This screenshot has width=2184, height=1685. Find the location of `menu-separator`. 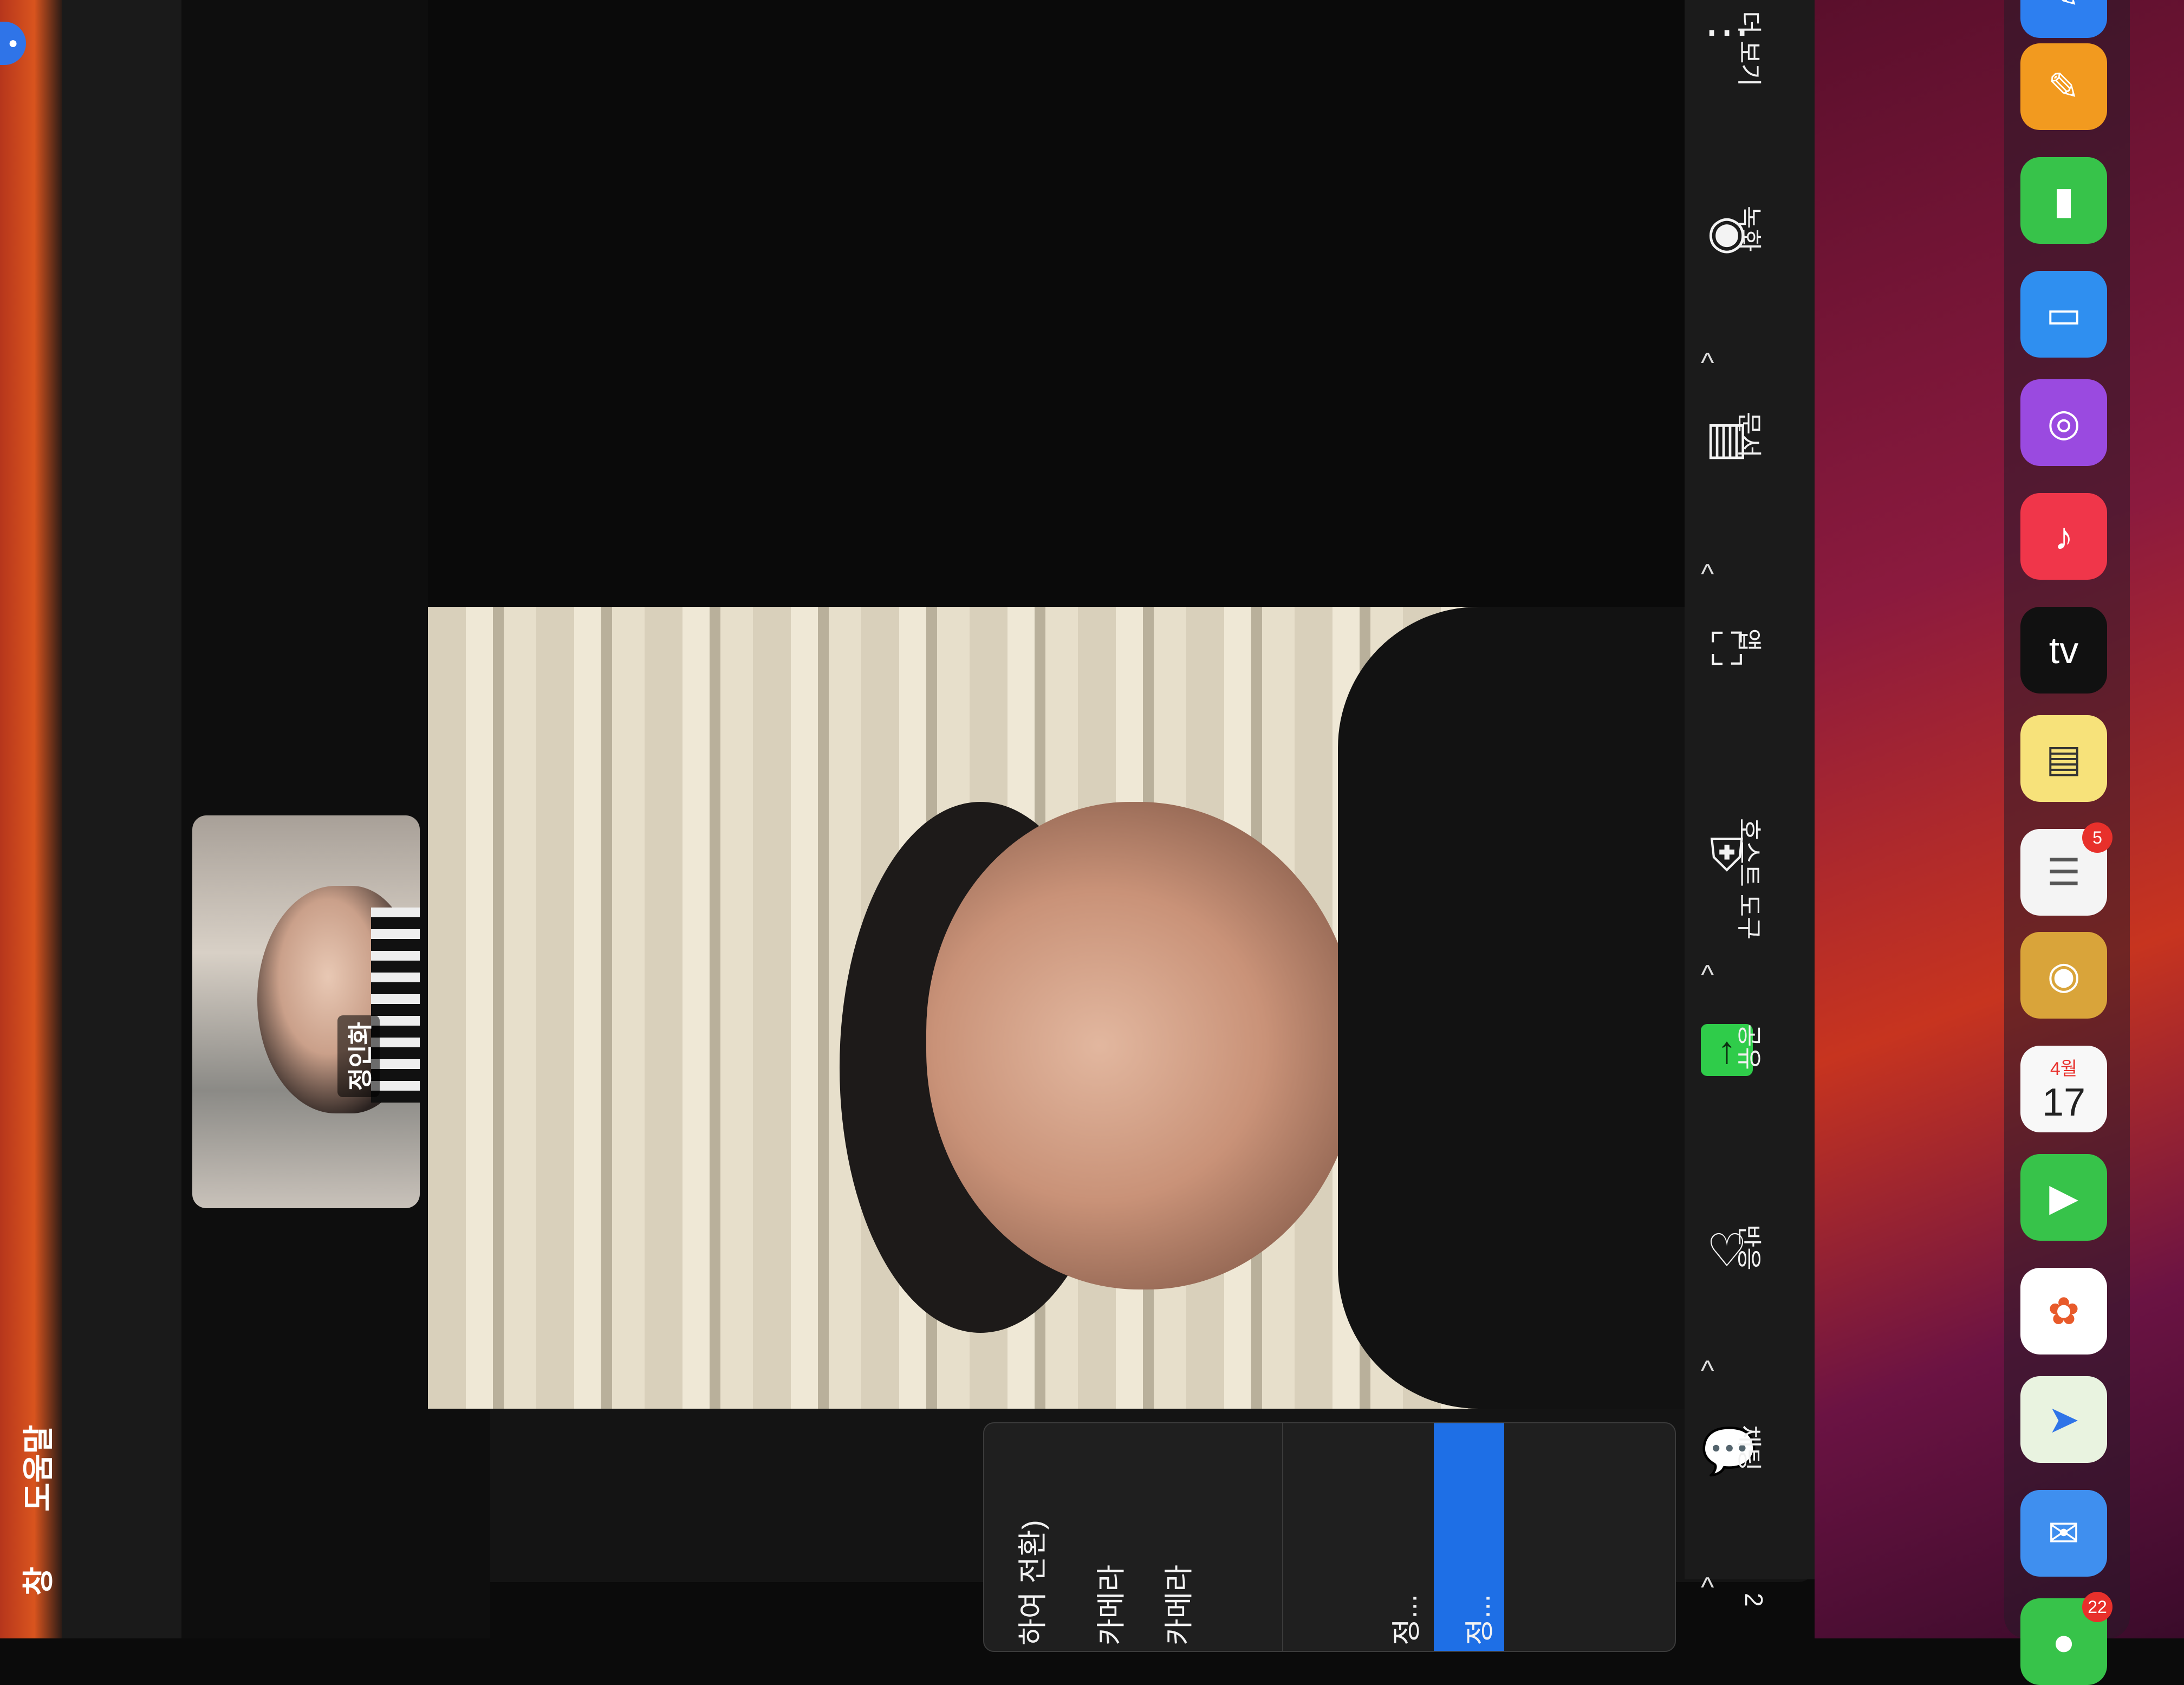

menu-separator is located at coordinates (1282, 1537).